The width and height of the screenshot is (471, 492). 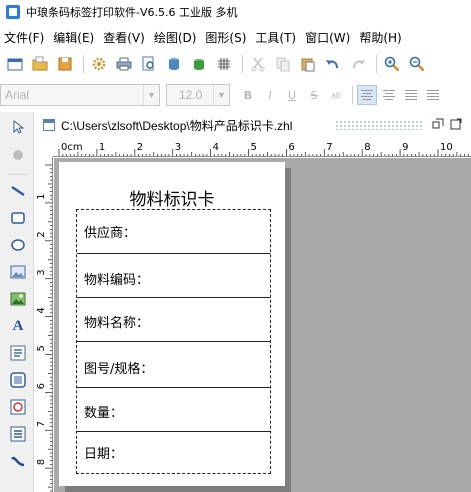 I want to click on shape-icon, so click(x=18, y=407).